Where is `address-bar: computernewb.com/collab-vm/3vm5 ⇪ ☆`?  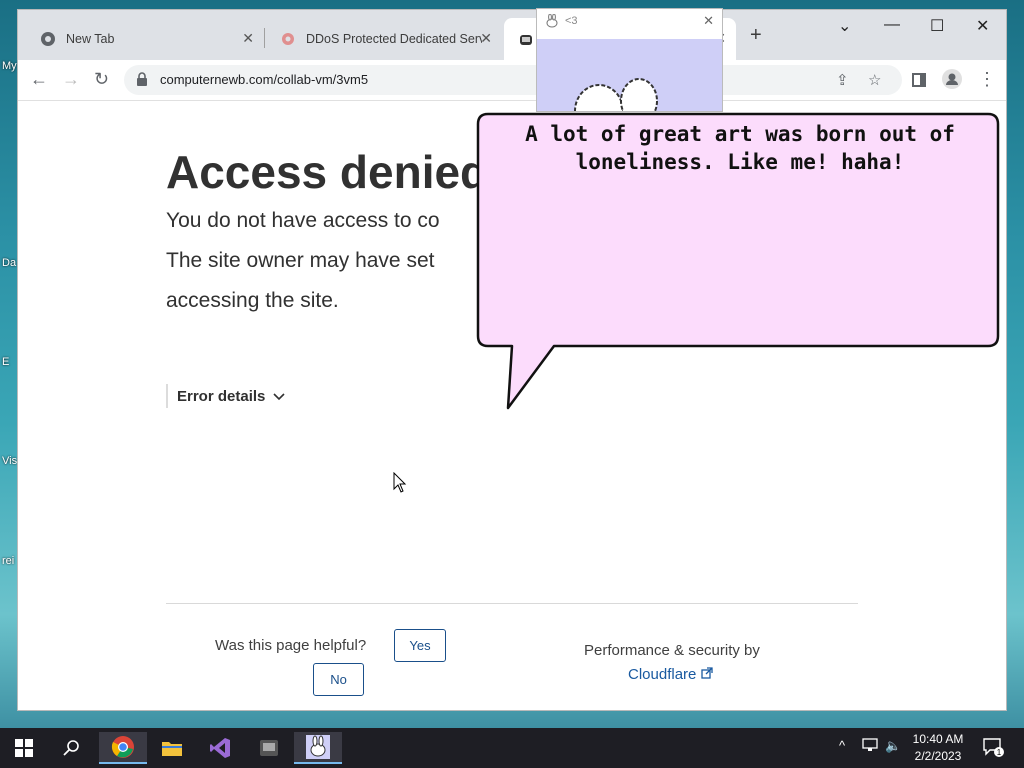
address-bar: computernewb.com/collab-vm/3vm5 ⇪ ☆ is located at coordinates (513, 80).